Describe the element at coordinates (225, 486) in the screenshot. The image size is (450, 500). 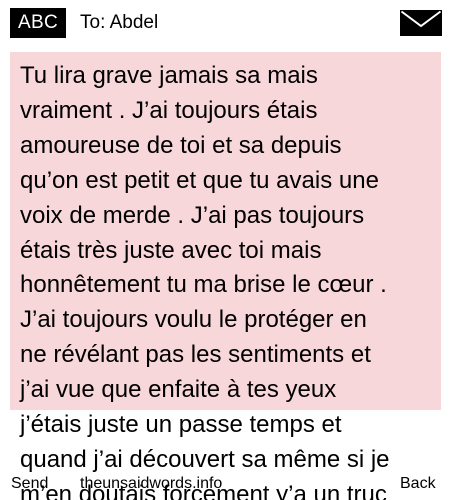
I see `softkey-bar: Send theunsaidwords.info Back` at that location.